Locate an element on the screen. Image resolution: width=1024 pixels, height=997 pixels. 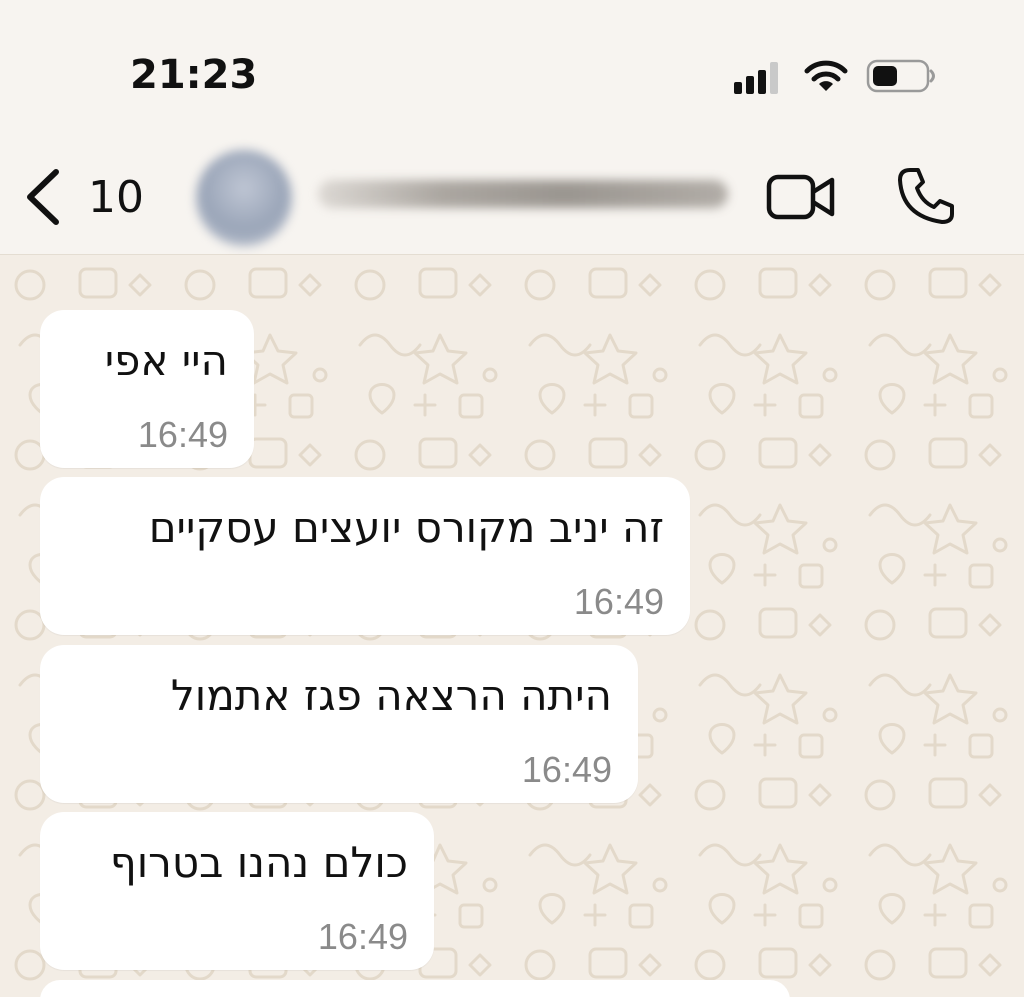
phone-icon is located at coordinates (926, 196).